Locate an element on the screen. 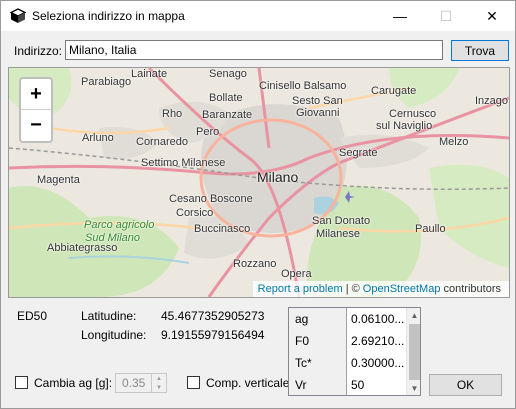 This screenshot has height=409, width=516. spinner-down-icon: ▼ is located at coordinates (159, 387).